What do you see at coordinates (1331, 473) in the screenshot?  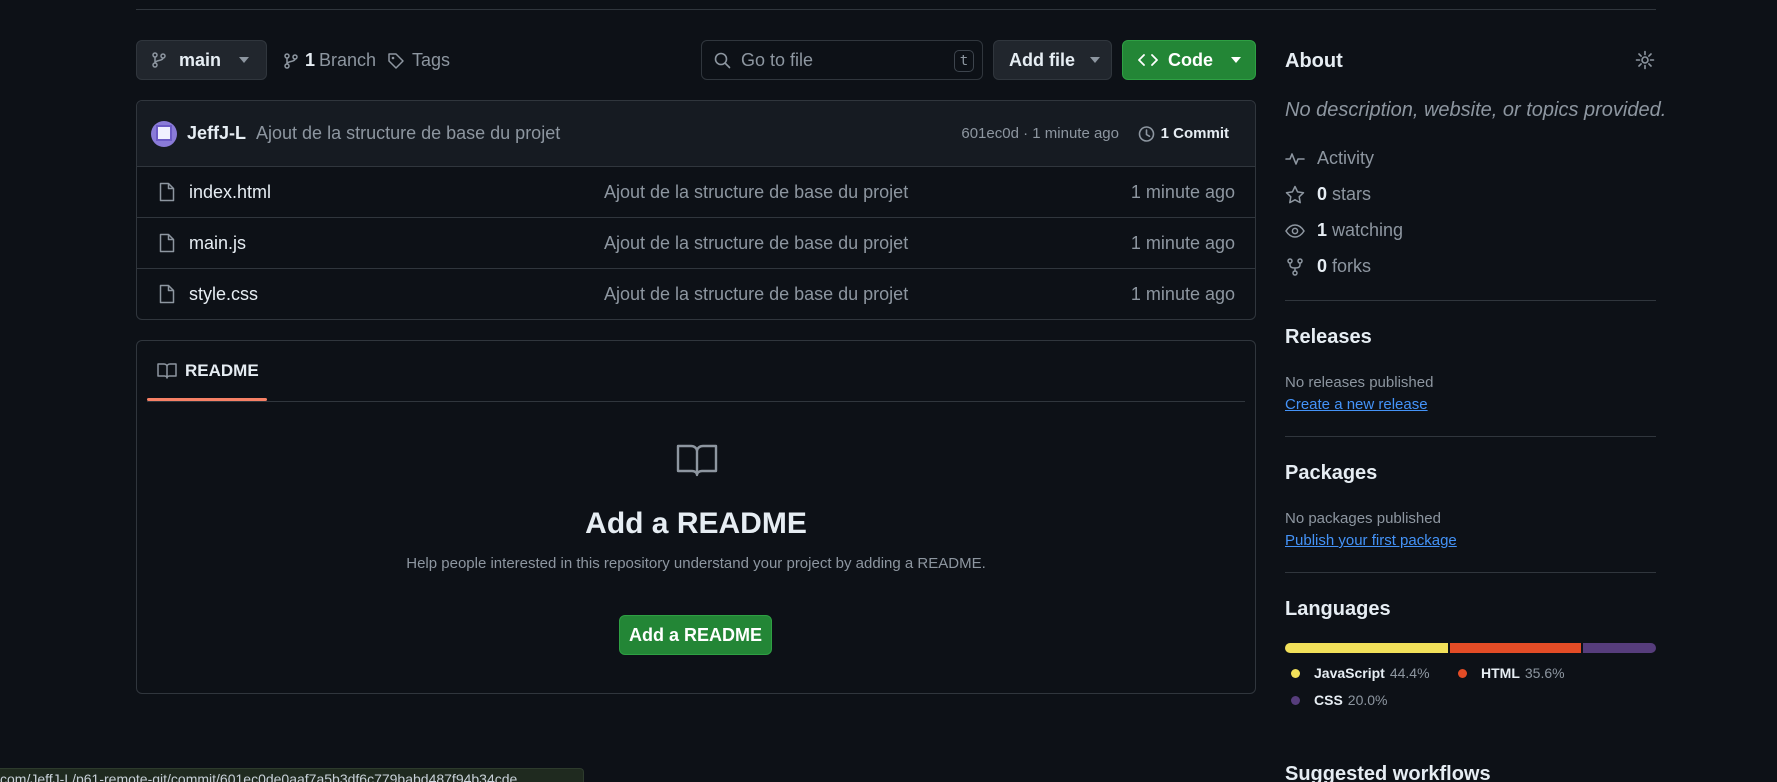 I see `packages-heading: Packages` at bounding box center [1331, 473].